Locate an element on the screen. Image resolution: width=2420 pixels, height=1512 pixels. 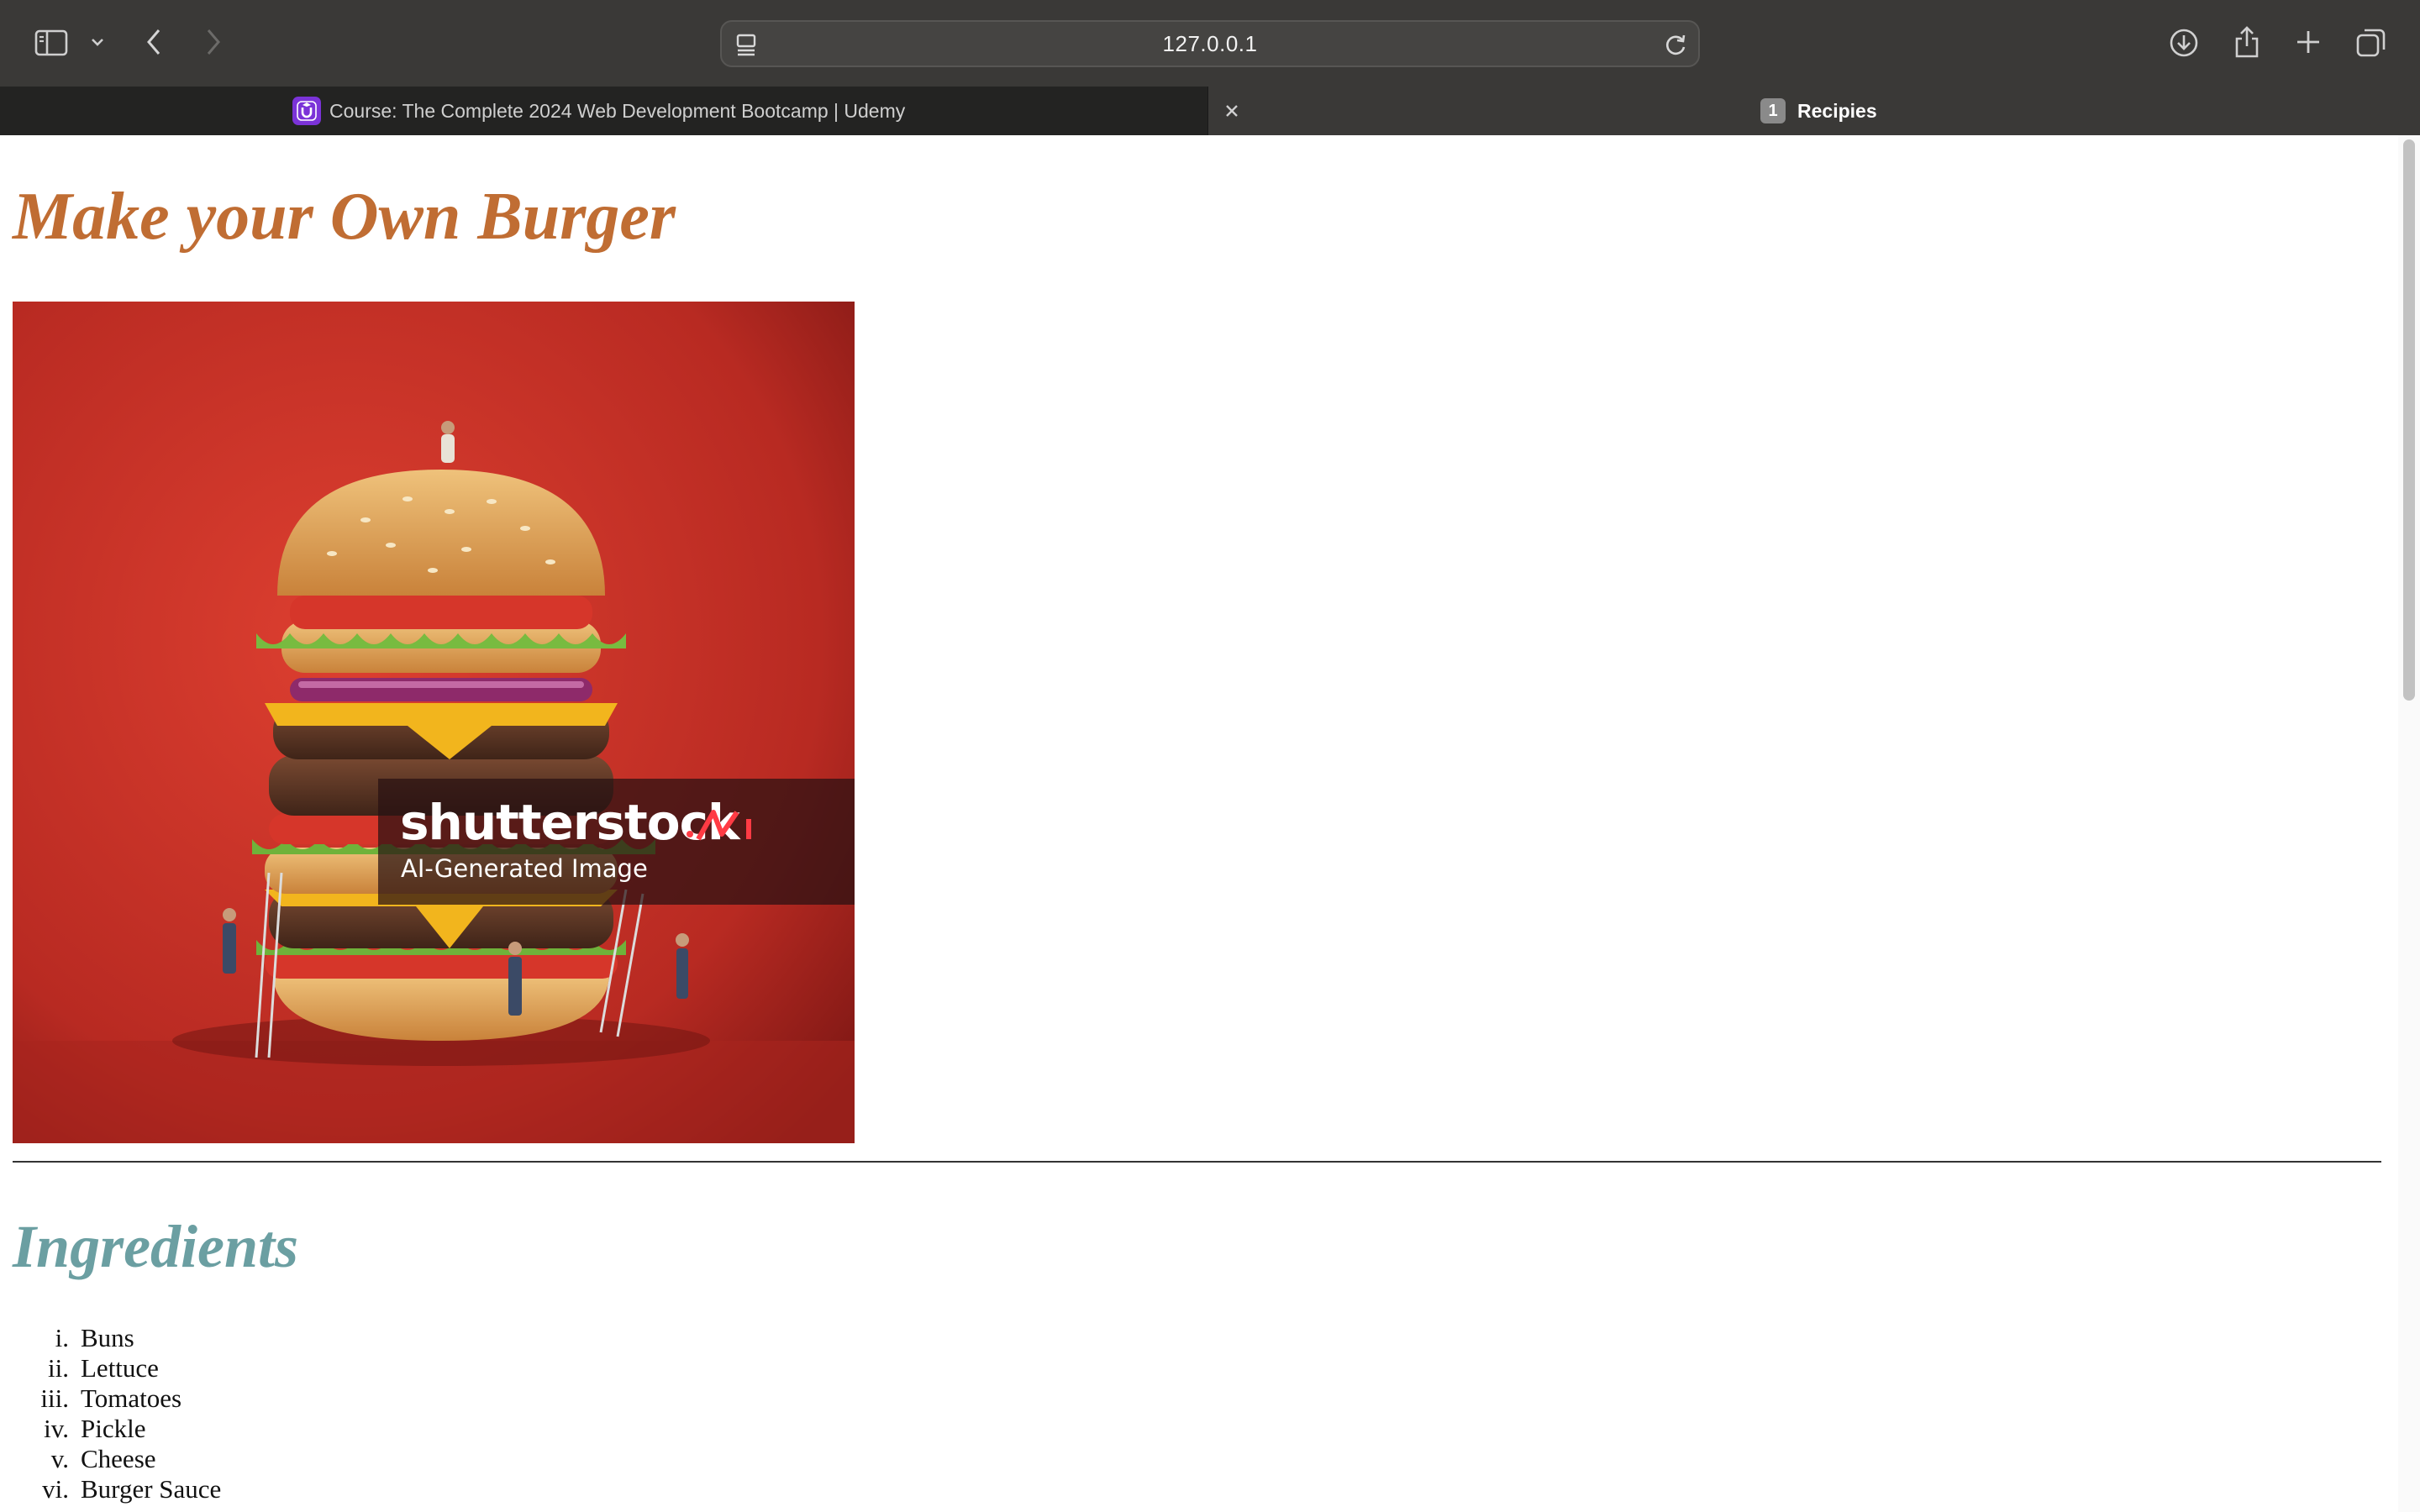
address-text: 127.0.0.1 is located at coordinates (1210, 43).